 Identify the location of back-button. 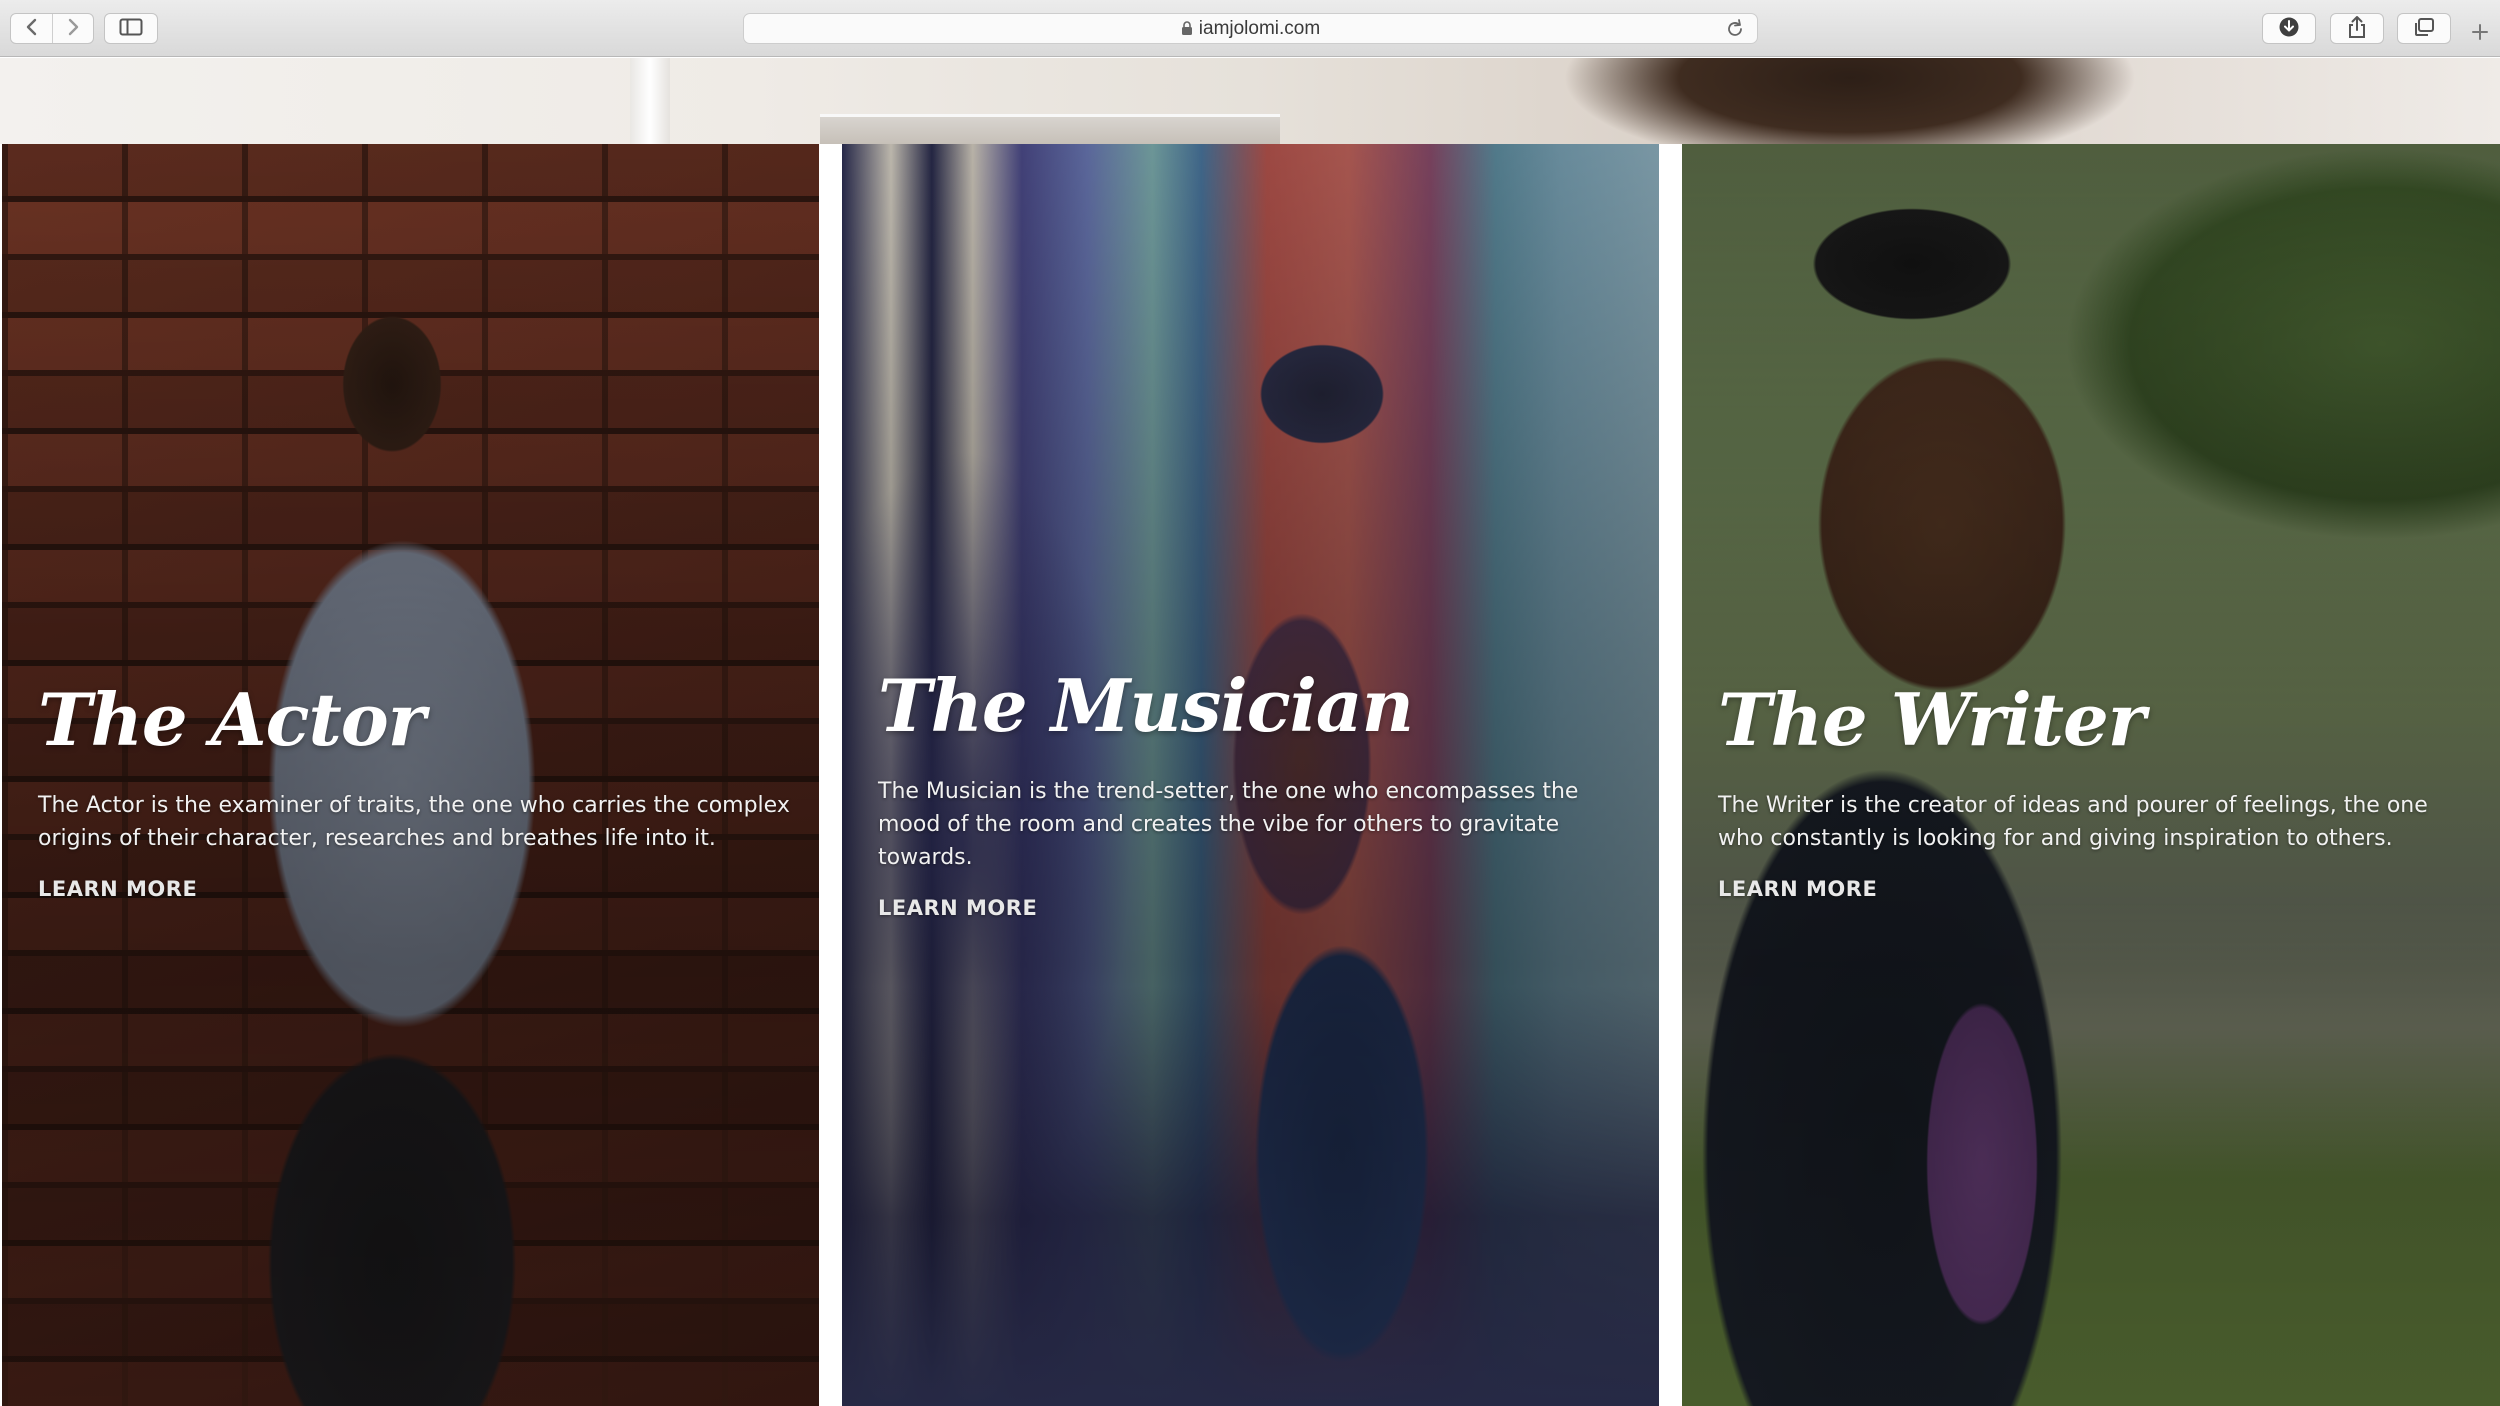
(31, 28).